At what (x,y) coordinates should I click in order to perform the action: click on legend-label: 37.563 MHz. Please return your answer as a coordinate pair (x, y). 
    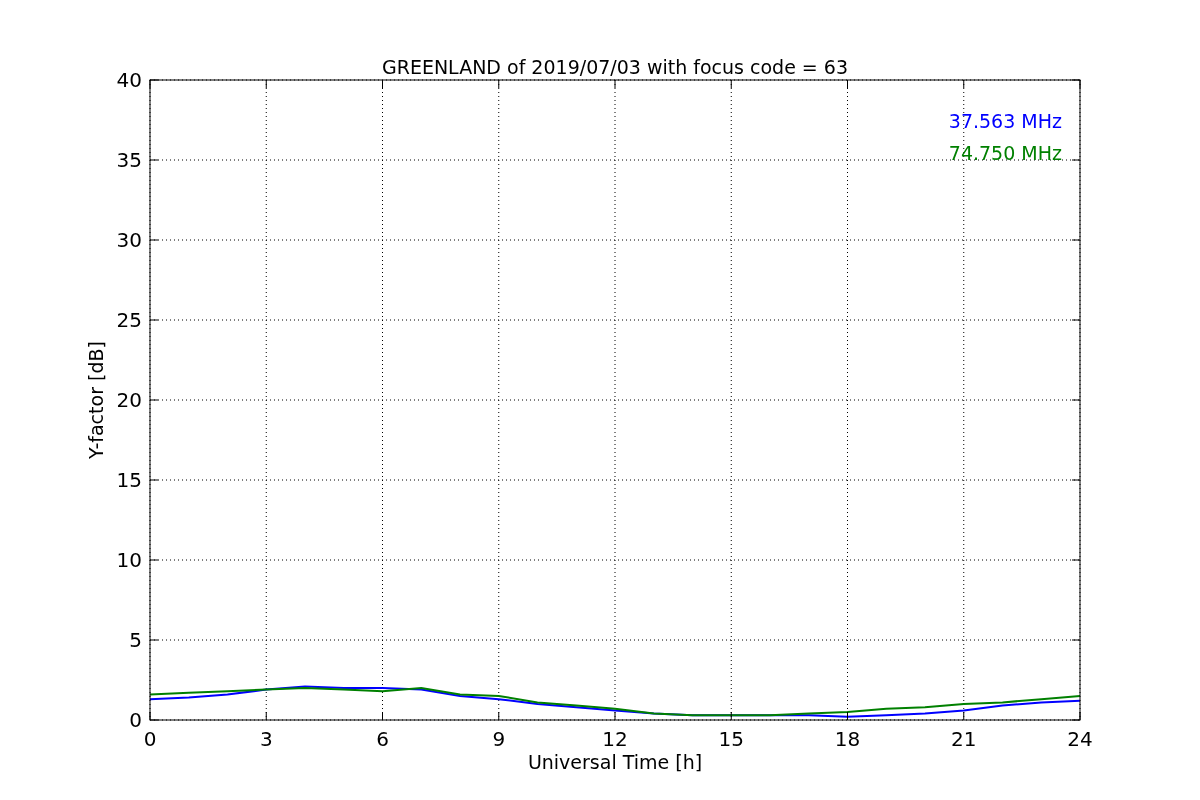
    Looking at the image, I should click on (1005, 121).